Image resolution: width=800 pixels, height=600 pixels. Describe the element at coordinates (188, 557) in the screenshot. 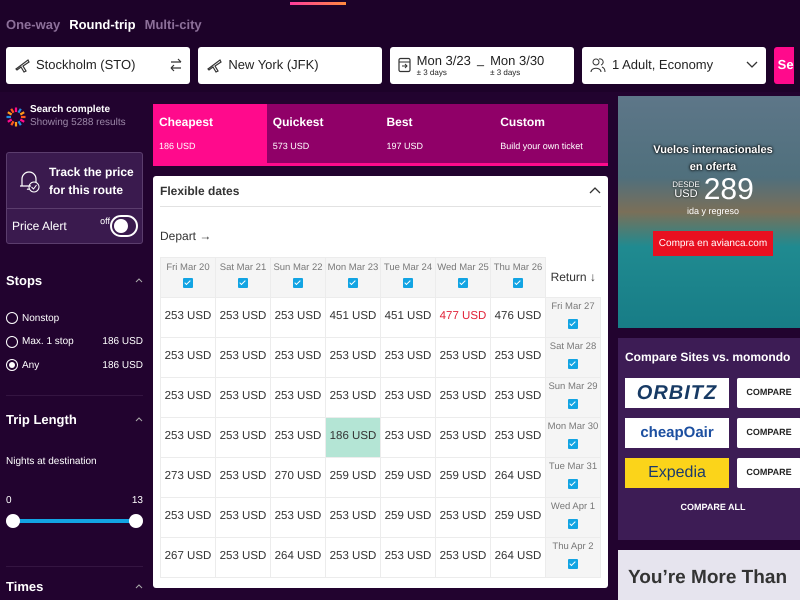

I see `price-cell: 267 USD` at that location.